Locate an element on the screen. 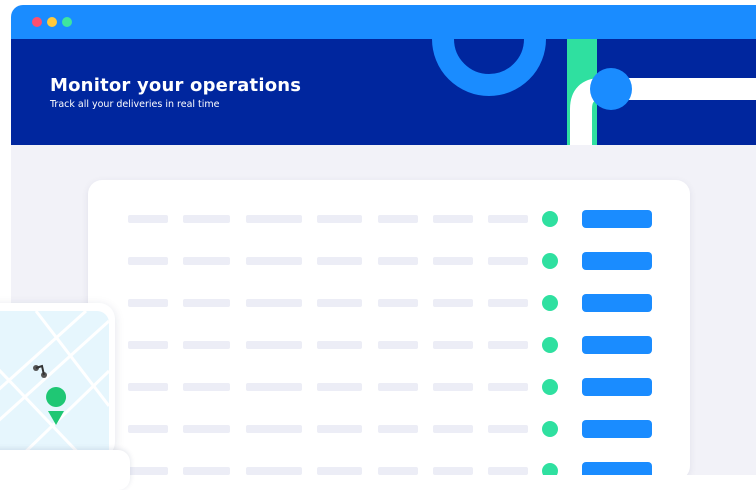 Image resolution: width=756 pixels, height=490 pixels. page-title: Monitor your operations is located at coordinates (176, 85).